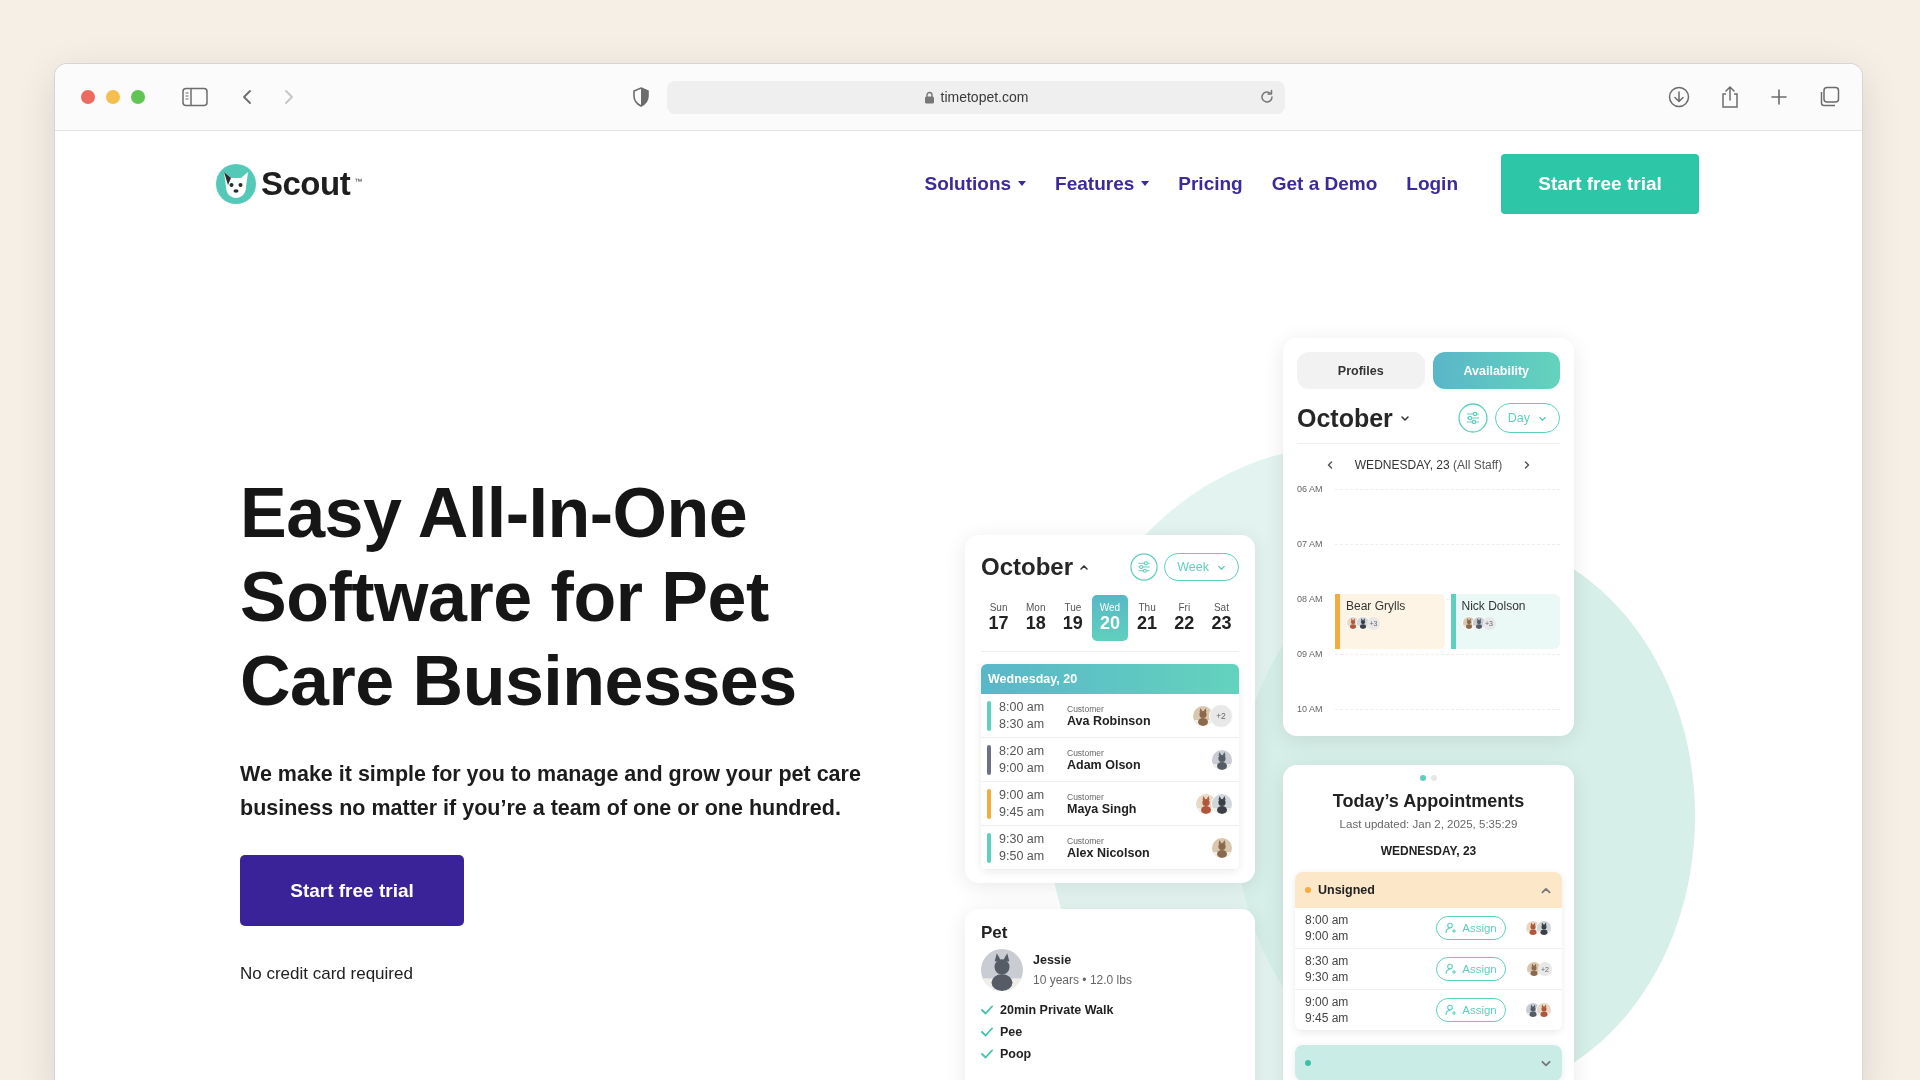 This screenshot has height=1080, width=1920. What do you see at coordinates (1057, 1010) in the screenshot?
I see `task-label: 20min Private Walk` at bounding box center [1057, 1010].